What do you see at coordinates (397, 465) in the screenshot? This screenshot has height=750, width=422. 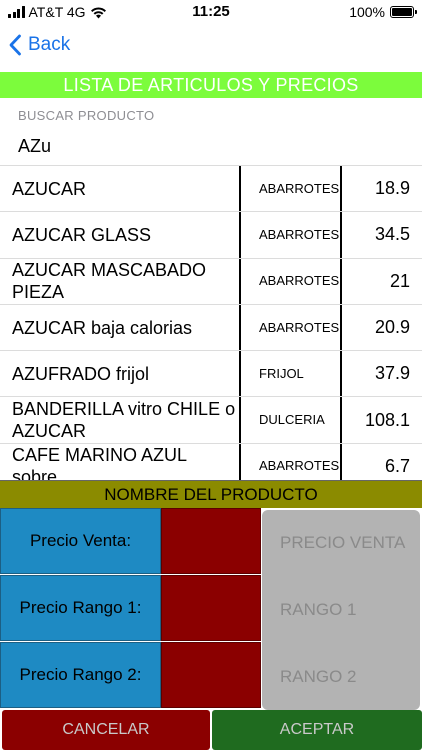 I see `product-price: 6.7` at bounding box center [397, 465].